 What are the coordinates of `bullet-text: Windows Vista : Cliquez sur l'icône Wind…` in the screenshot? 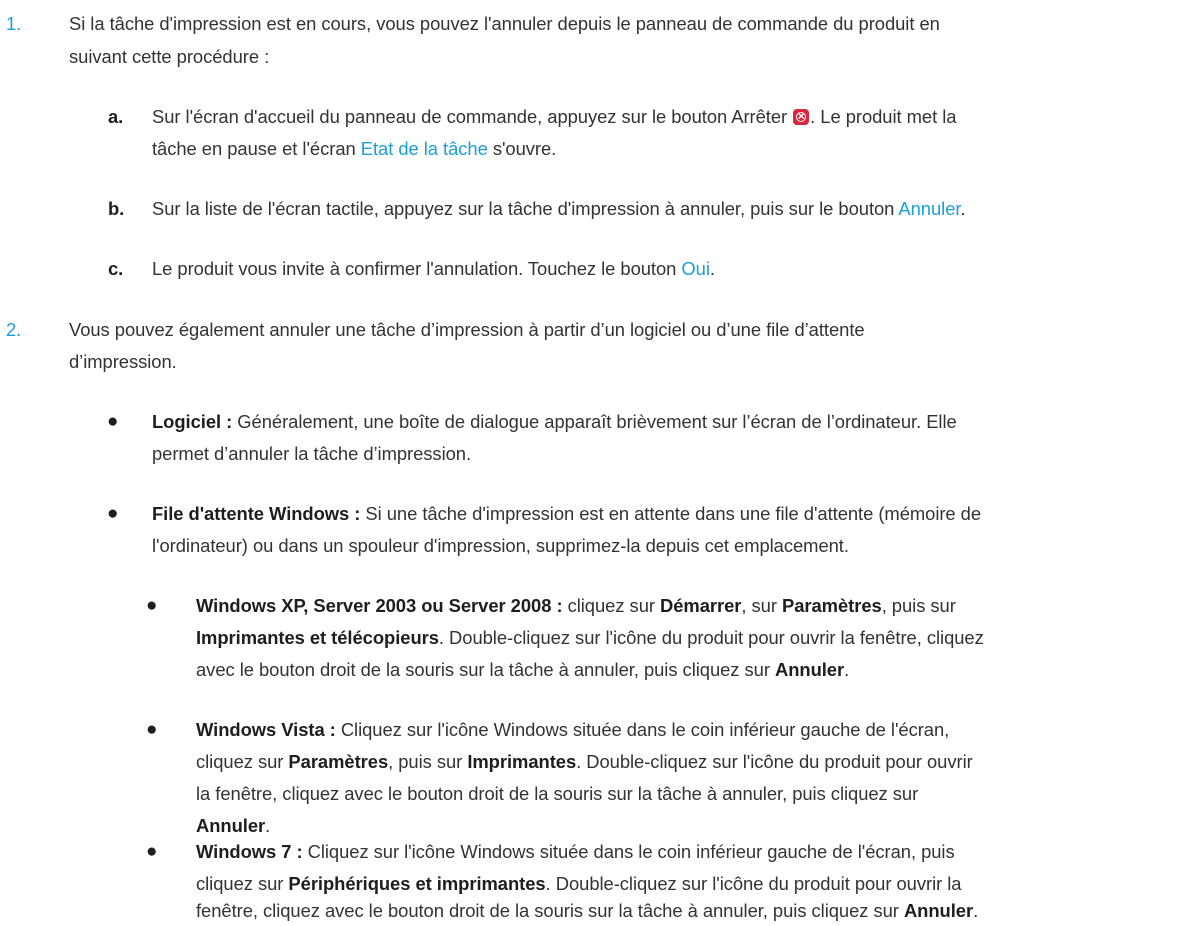 It's located at (573, 729).